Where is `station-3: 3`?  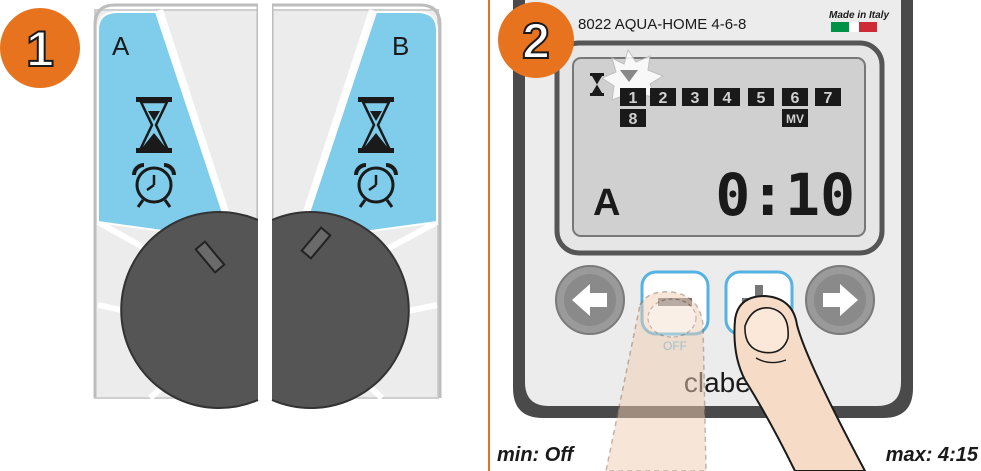 station-3: 3 is located at coordinates (695, 98).